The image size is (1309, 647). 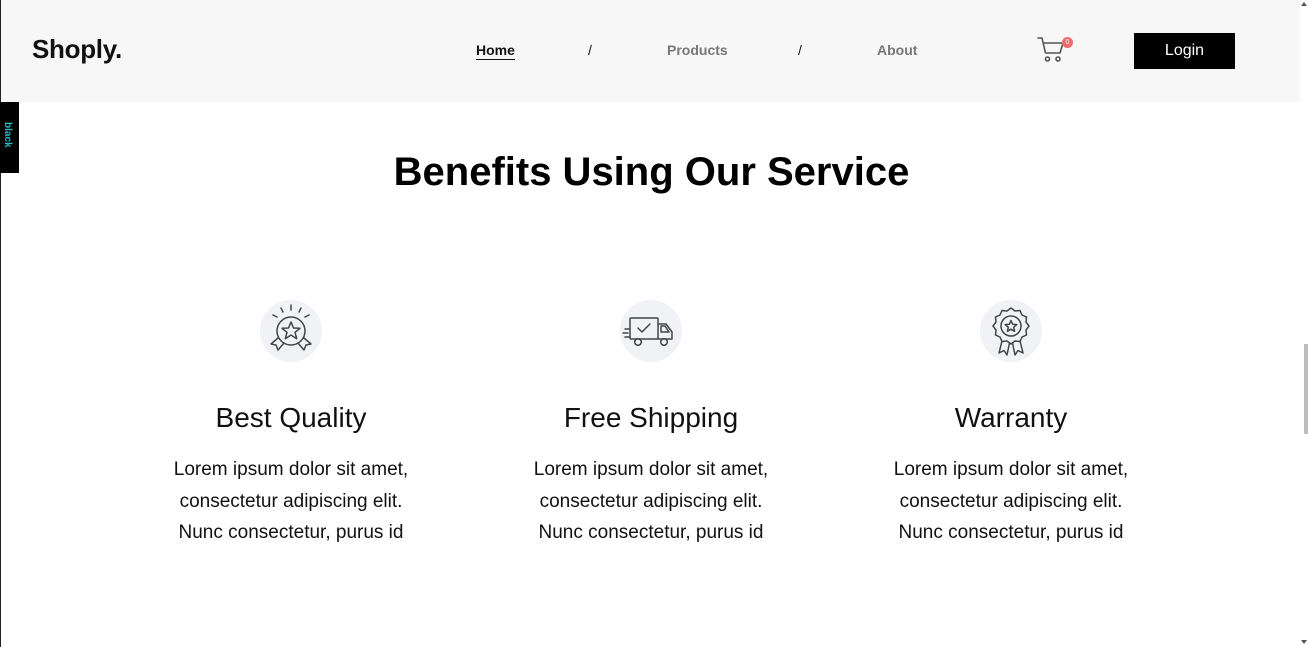 I want to click on page-scrollbar, so click(x=1304, y=323).